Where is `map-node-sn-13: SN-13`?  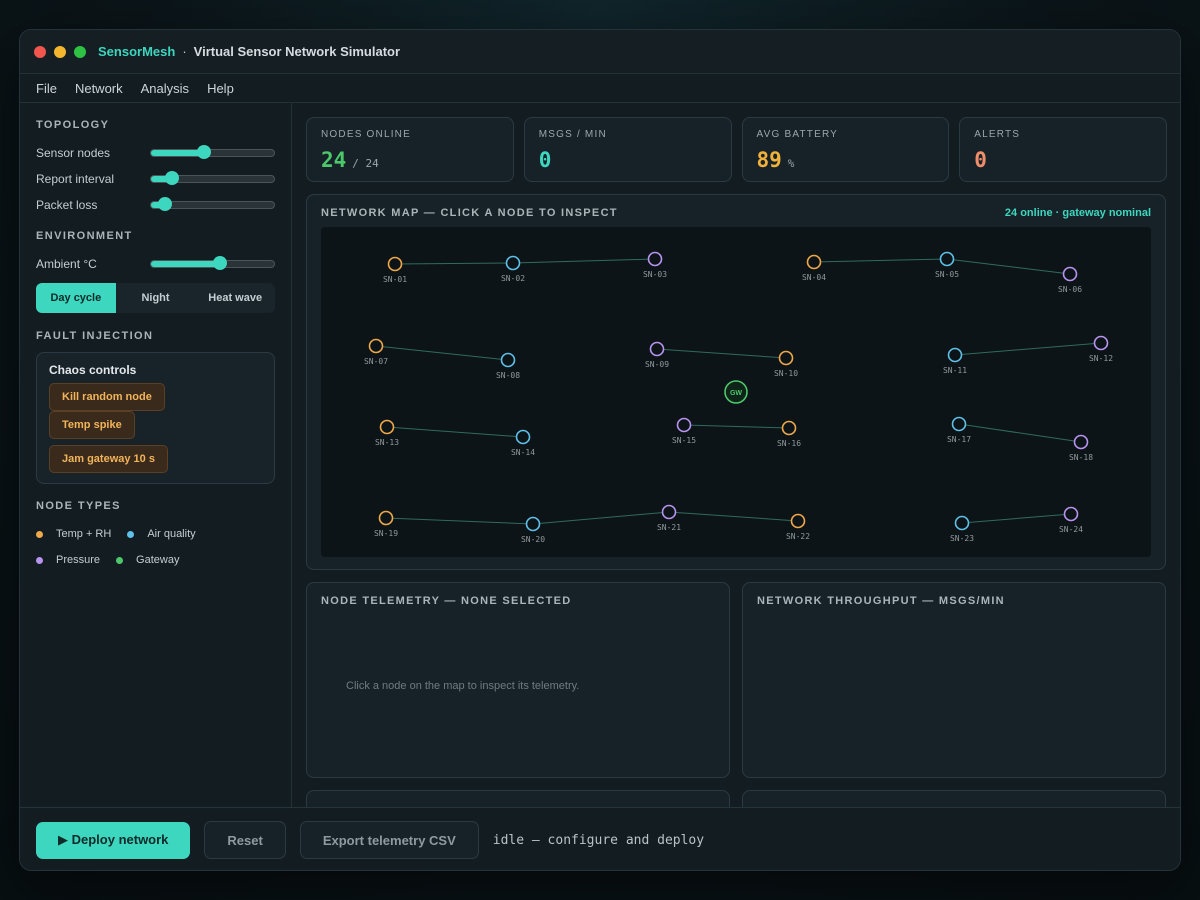 map-node-sn-13: SN-13 is located at coordinates (387, 433).